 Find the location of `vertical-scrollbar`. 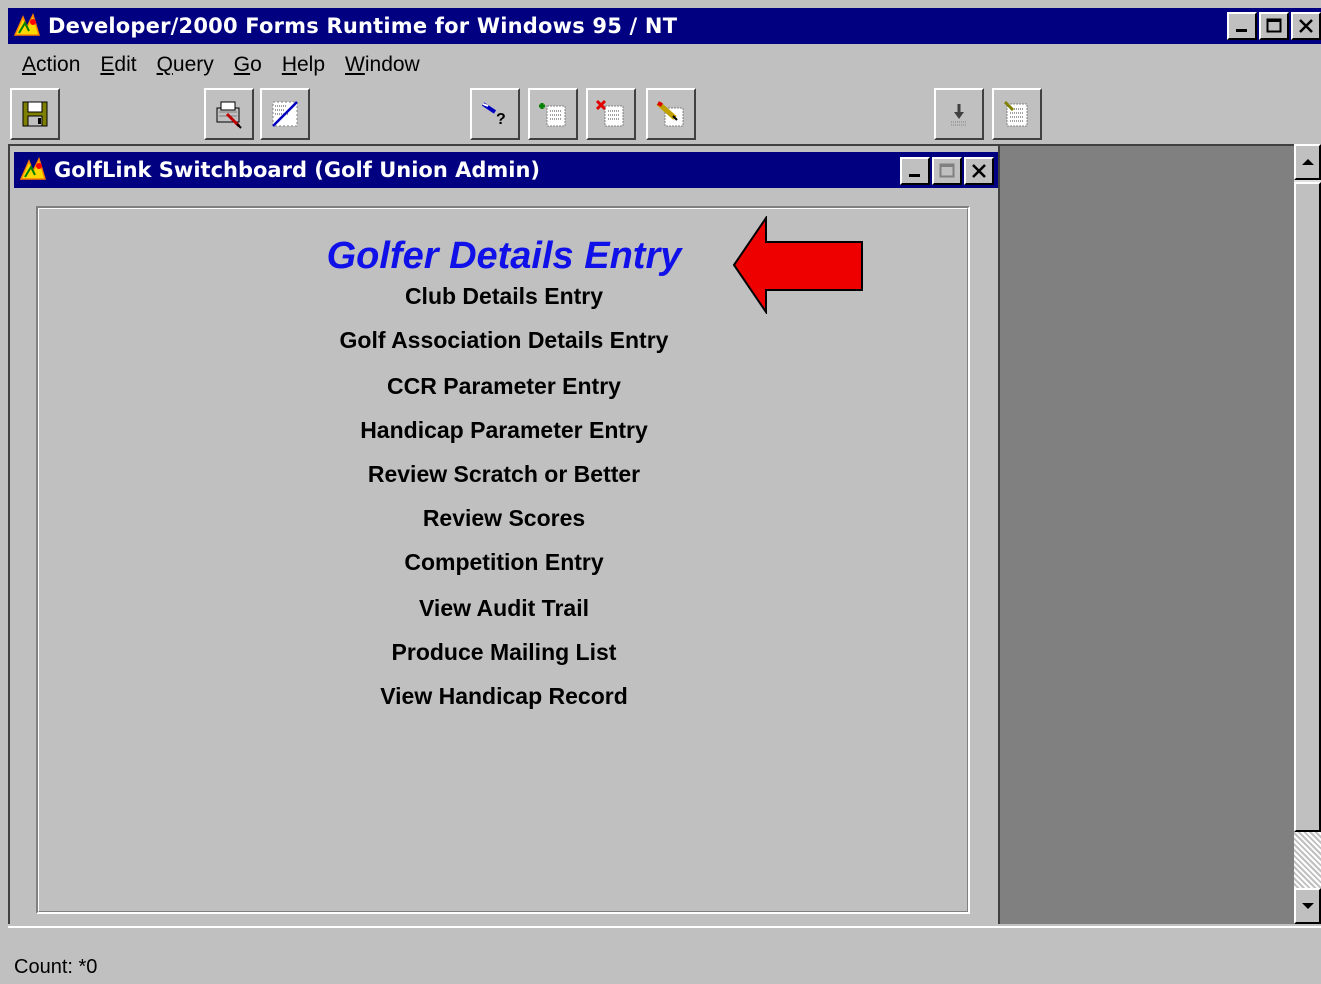

vertical-scrollbar is located at coordinates (1307, 534).